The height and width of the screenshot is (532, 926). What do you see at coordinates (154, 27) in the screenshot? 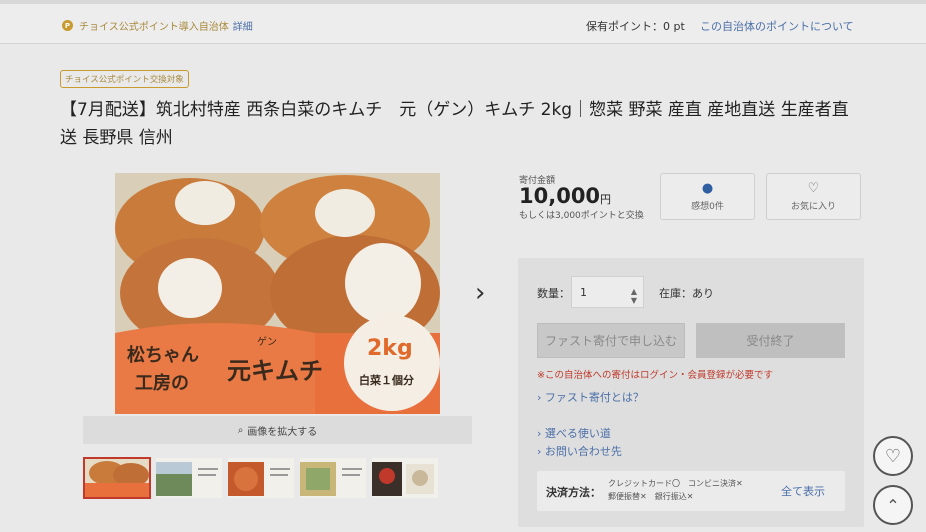
I see `official-point-text: チョイス公式ポイント導入自治体` at bounding box center [154, 27].